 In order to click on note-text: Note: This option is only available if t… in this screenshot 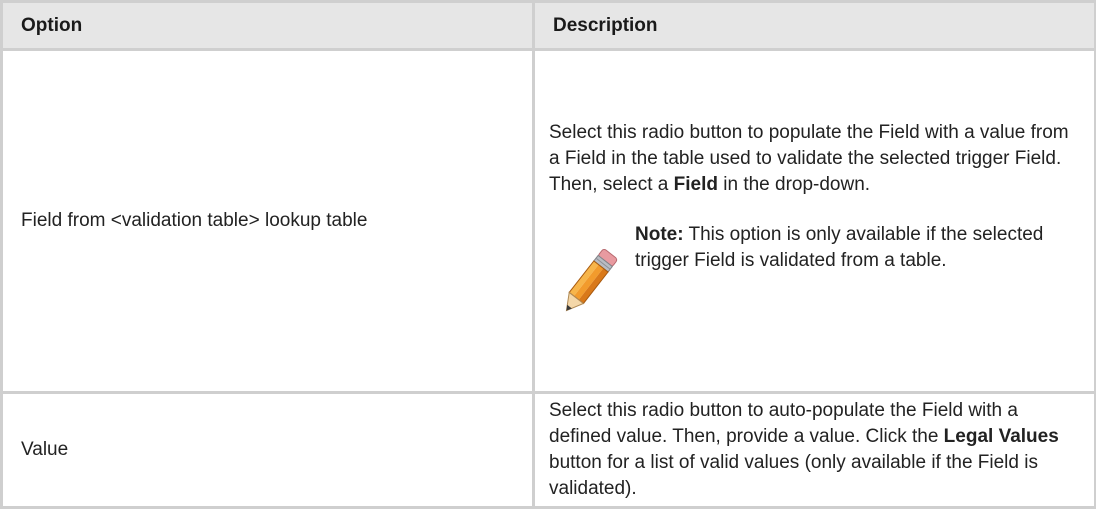, I will do `click(852, 248)`.